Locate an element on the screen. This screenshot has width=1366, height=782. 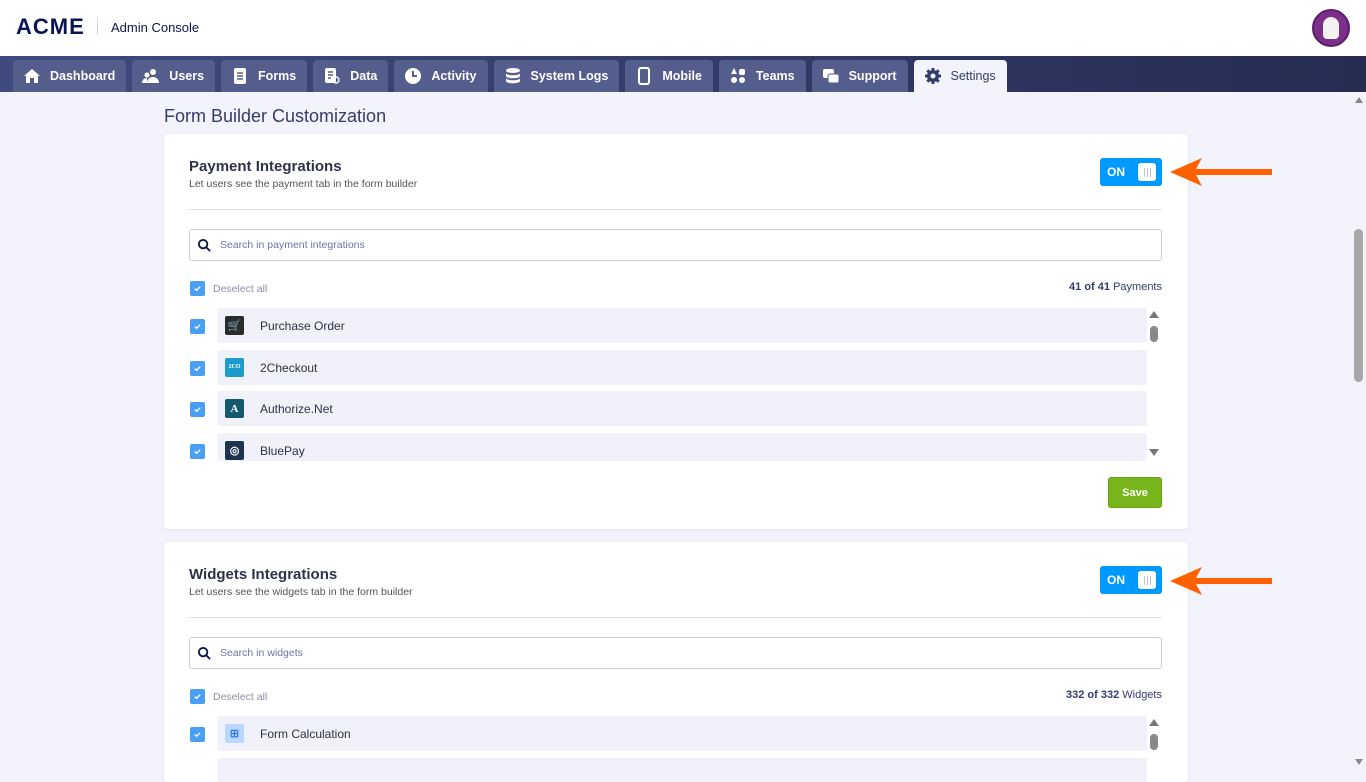
data-icon is located at coordinates (332, 76).